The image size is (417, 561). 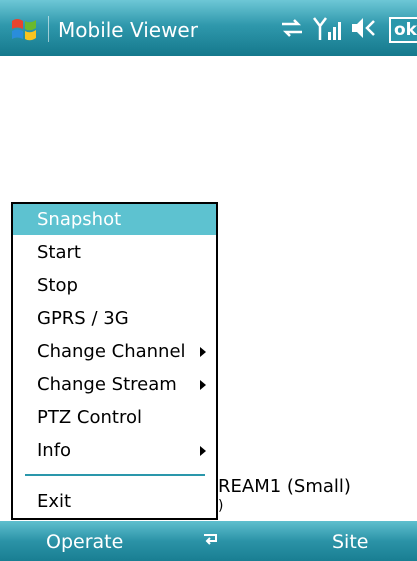 What do you see at coordinates (284, 486) in the screenshot?
I see `stream-label: REAM1 (Small)` at bounding box center [284, 486].